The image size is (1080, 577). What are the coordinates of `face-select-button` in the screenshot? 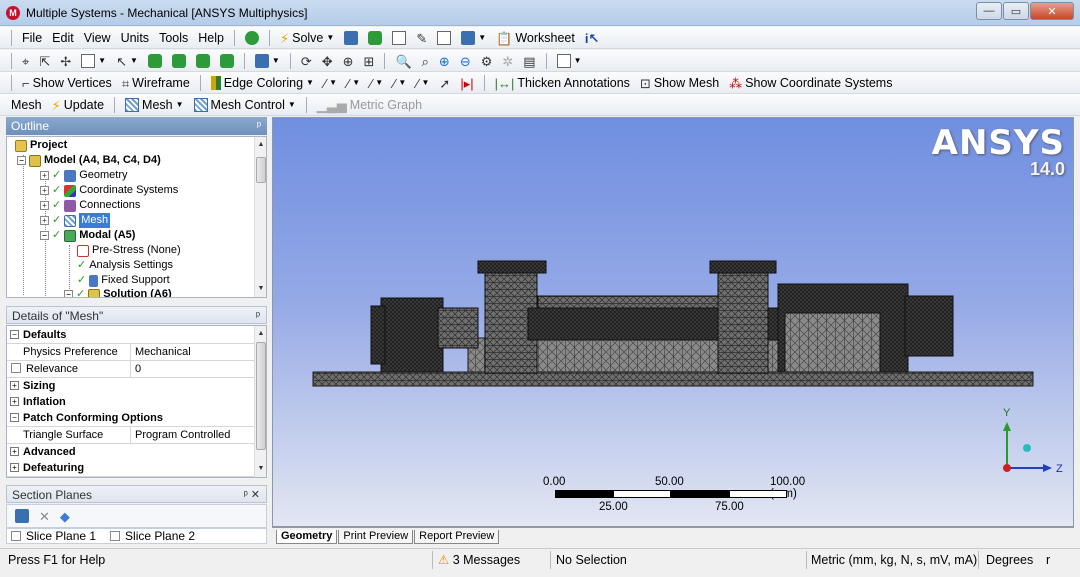 It's located at (203, 61).